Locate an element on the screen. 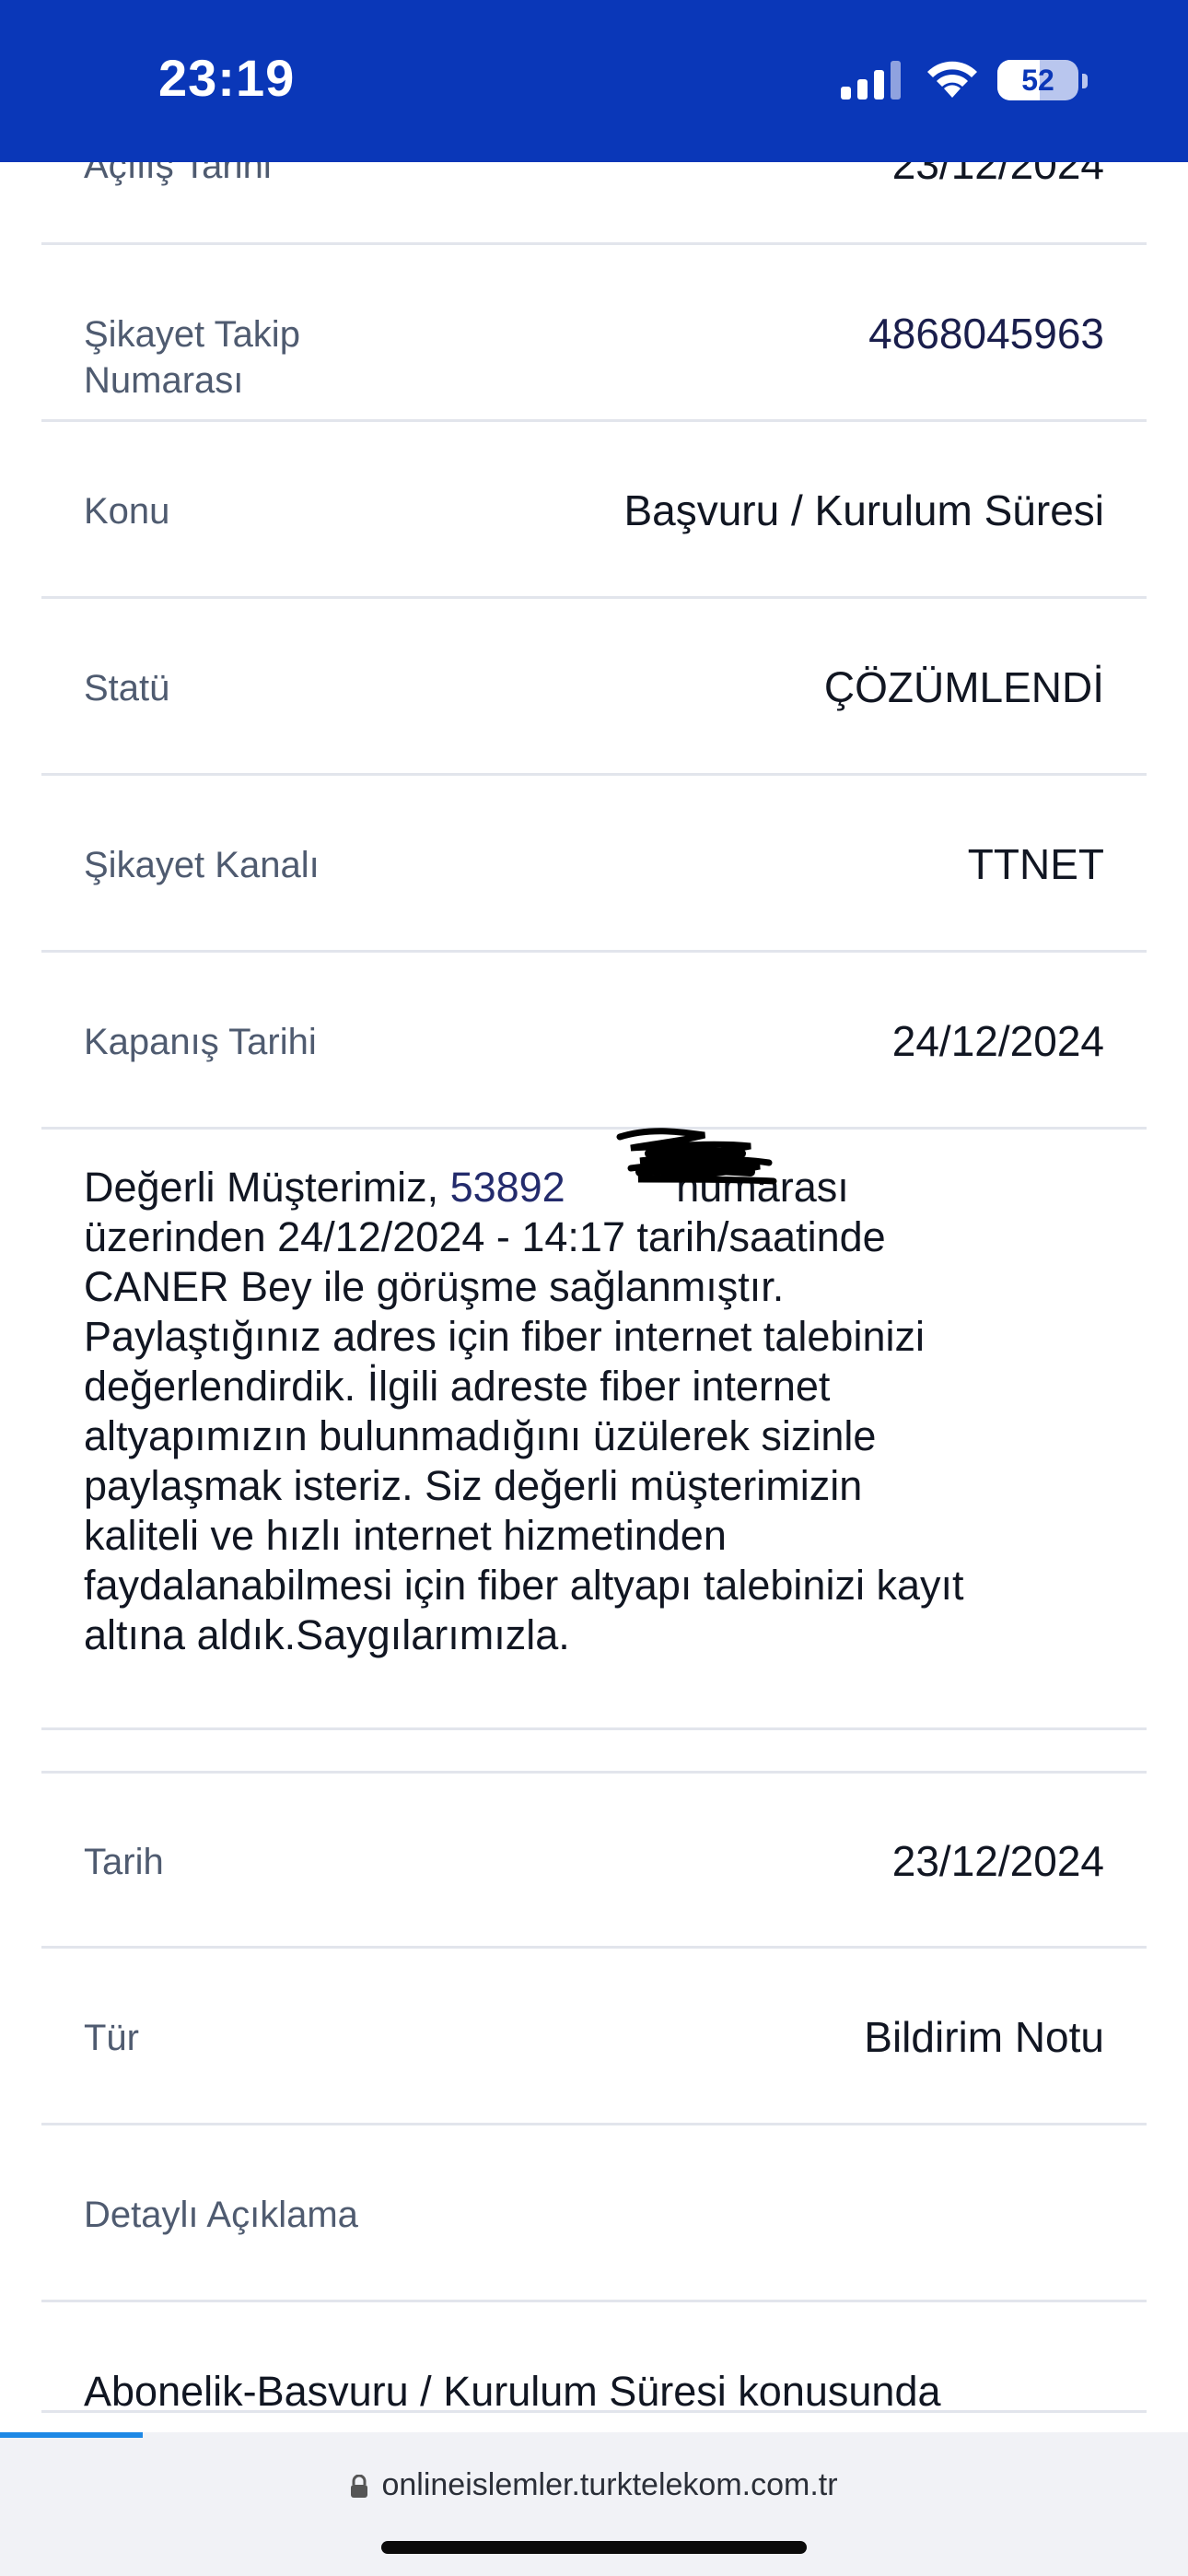 The width and height of the screenshot is (1188, 2576). message-line: Değerli Müşterimiz, 53892 numarası is located at coordinates (599, 1187).